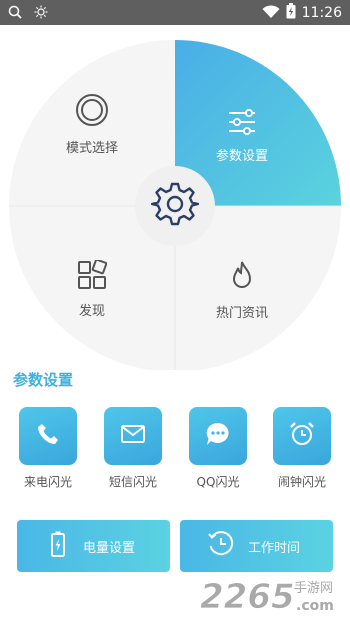 The image size is (350, 623). Describe the element at coordinates (92, 276) in the screenshot. I see `grid-icon` at that location.